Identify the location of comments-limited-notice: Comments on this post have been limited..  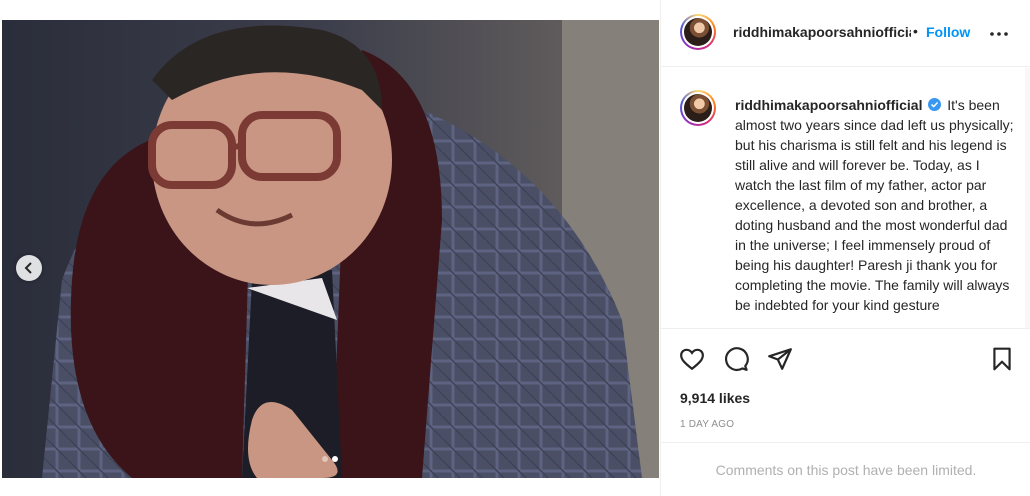
(845, 469).